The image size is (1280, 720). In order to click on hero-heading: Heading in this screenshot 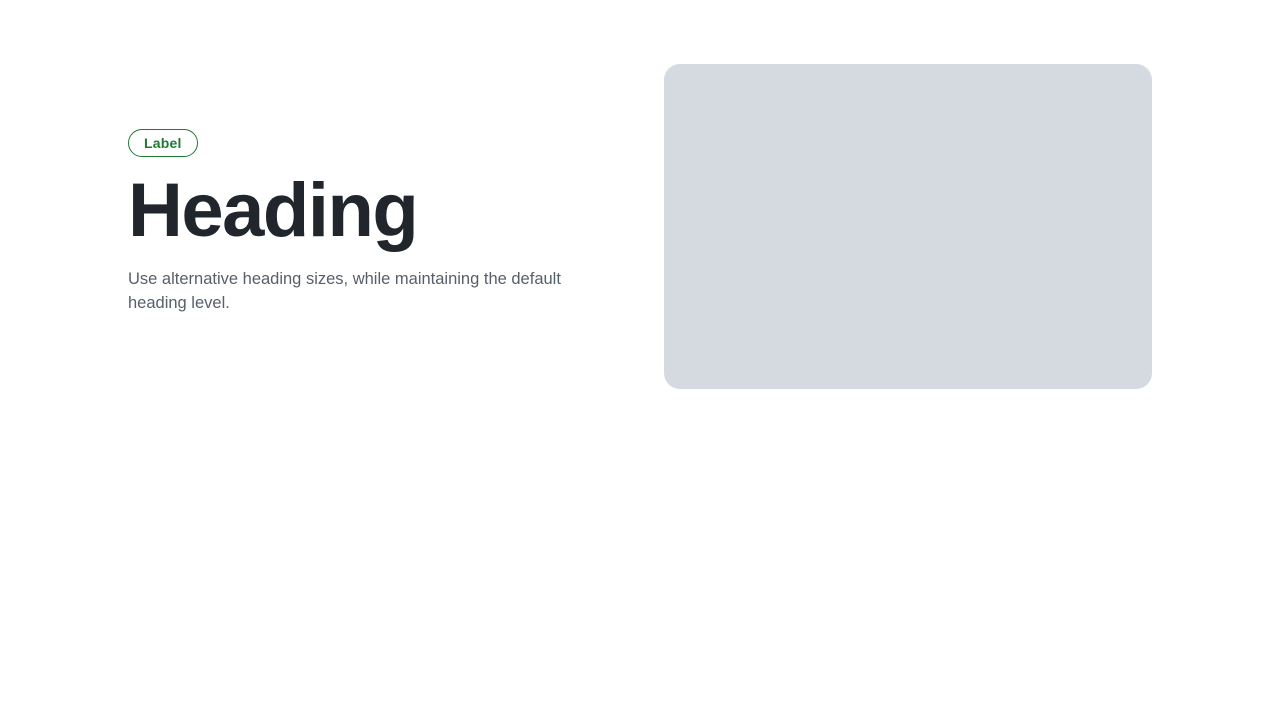, I will do `click(273, 210)`.